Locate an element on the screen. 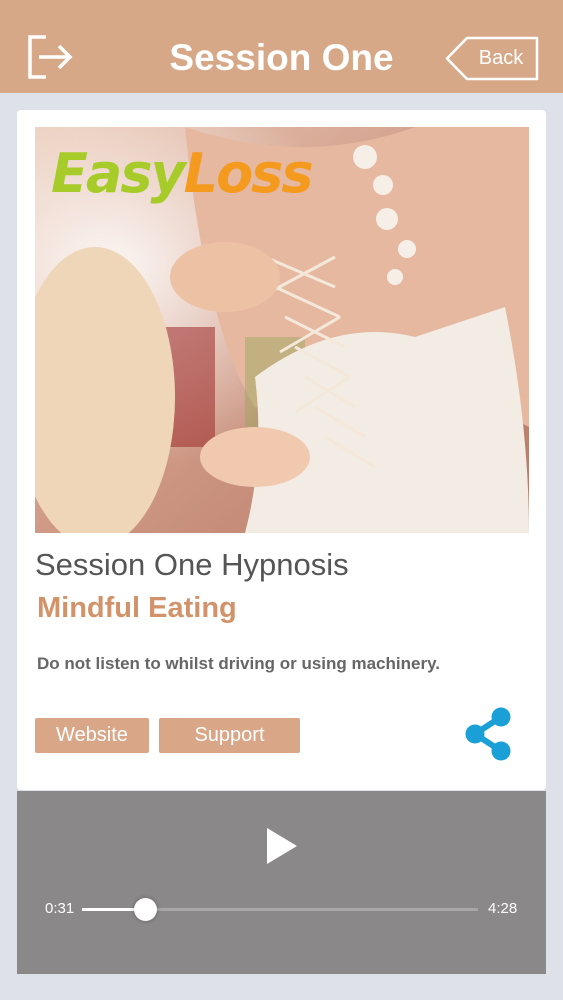 Image resolution: width=563 pixels, height=1000 pixels. back-button-label: Back is located at coordinates (501, 58).